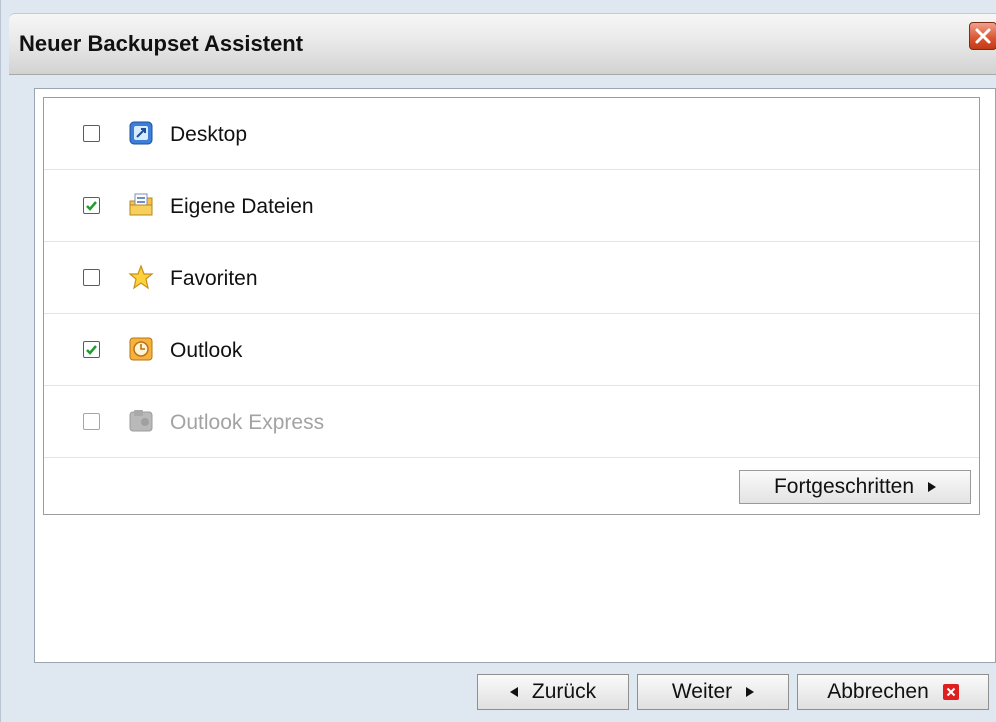 The image size is (996, 722). Describe the element at coordinates (502, 44) in the screenshot. I see `title-bar: Neuer Backupset Assistent` at that location.